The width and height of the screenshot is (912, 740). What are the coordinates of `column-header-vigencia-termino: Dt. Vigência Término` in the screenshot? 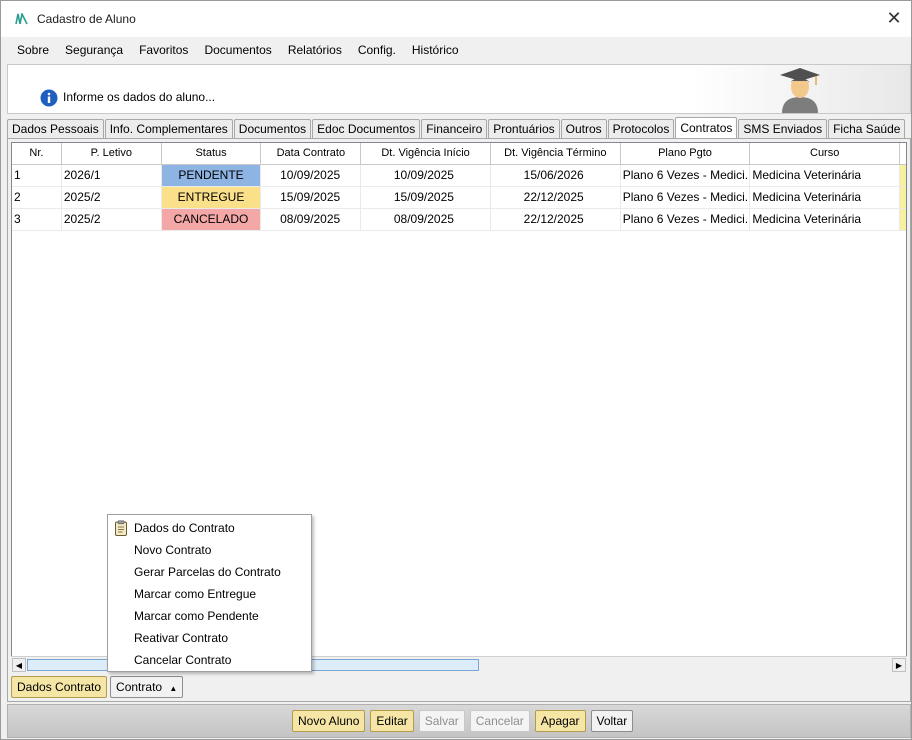 It's located at (555, 154).